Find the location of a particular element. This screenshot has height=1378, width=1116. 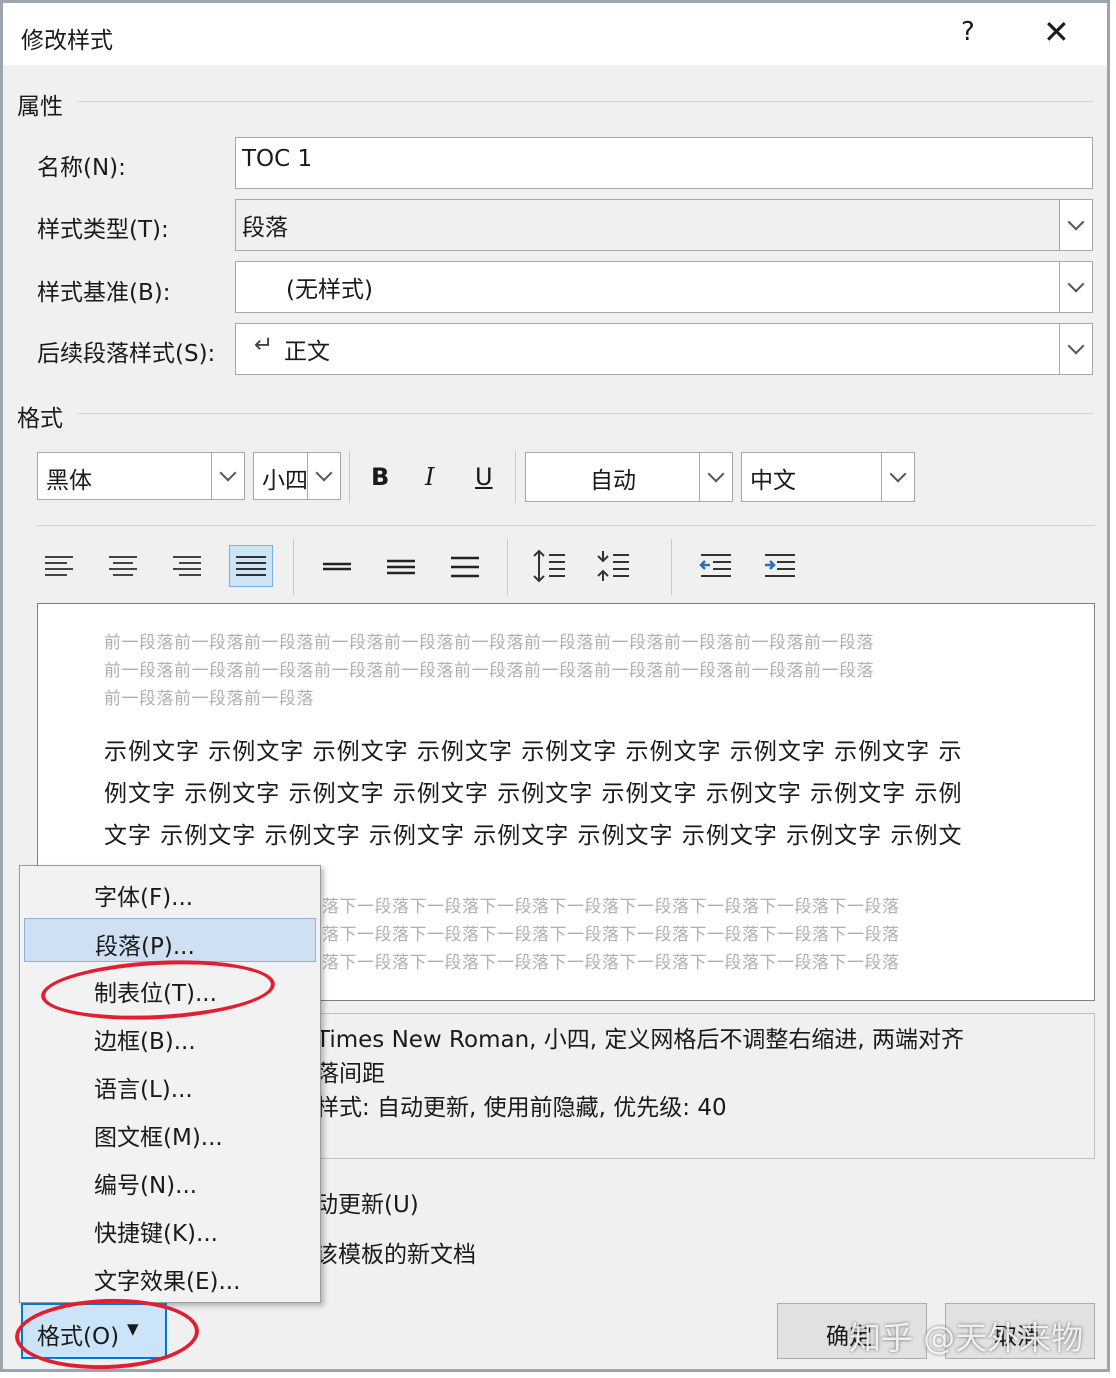

bold-button: B is located at coordinates (380, 477).